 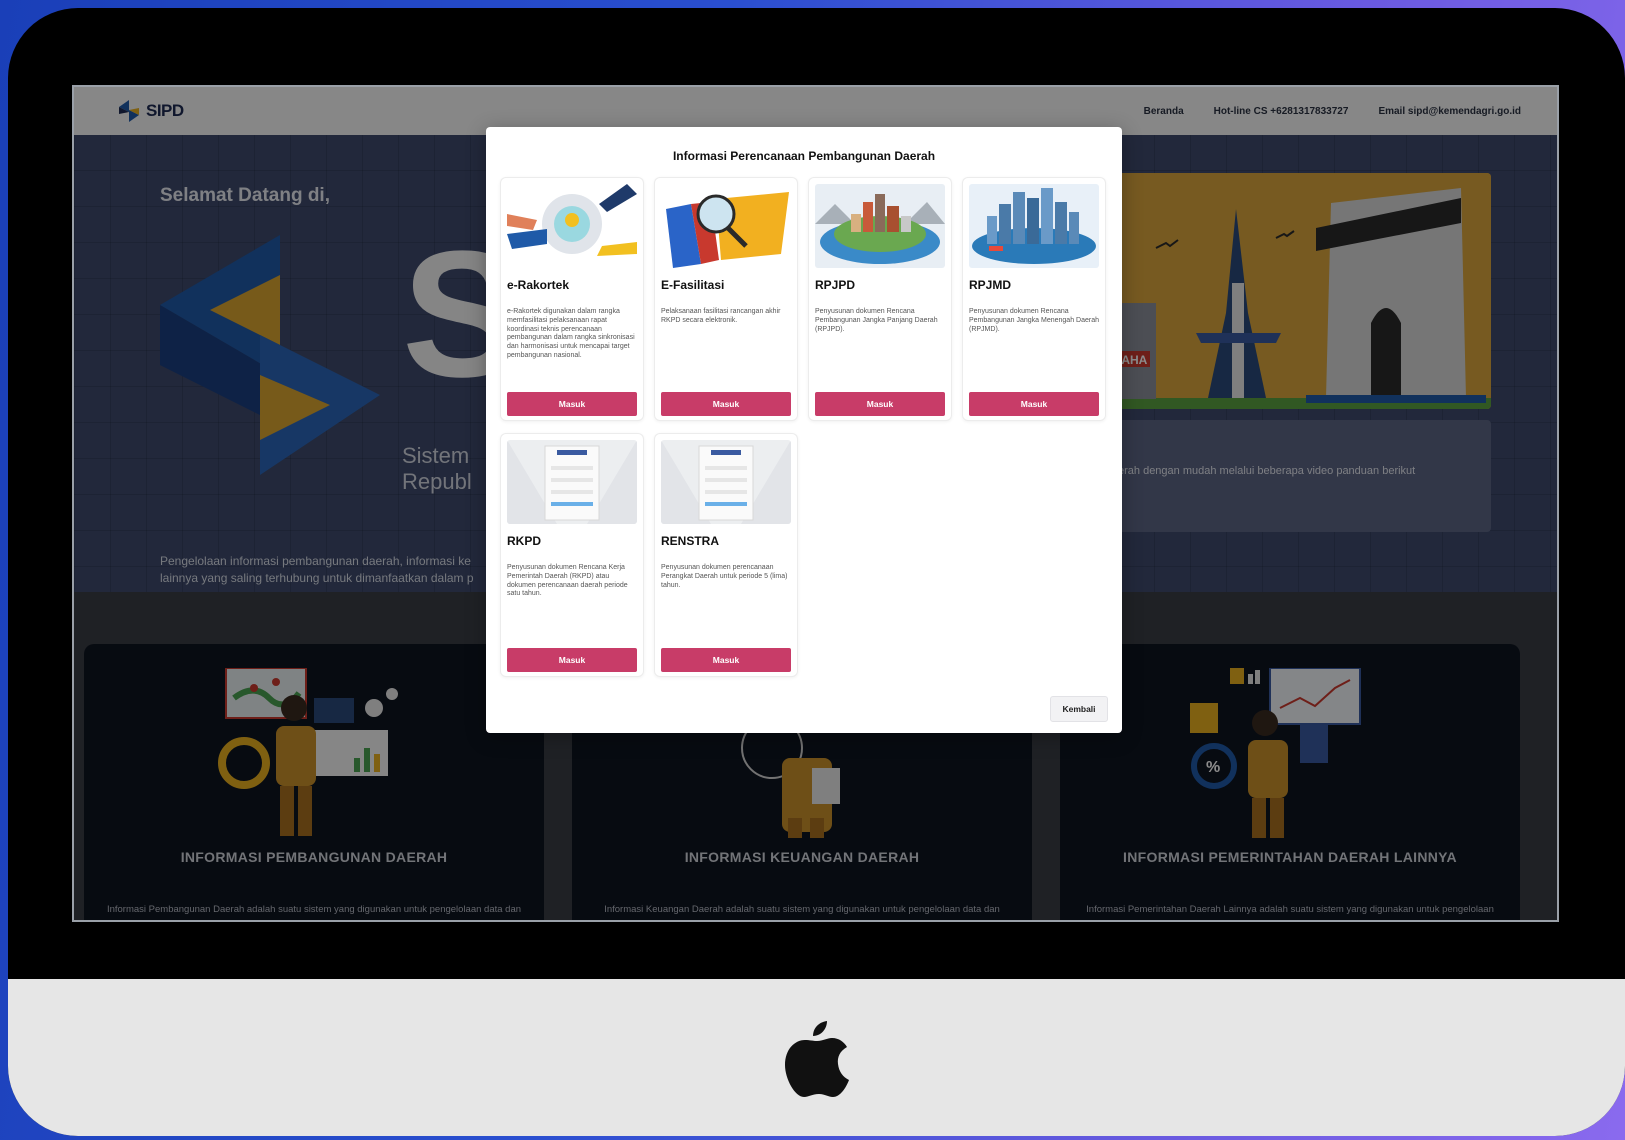 I want to click on rkpd-image, so click(x=572, y=482).